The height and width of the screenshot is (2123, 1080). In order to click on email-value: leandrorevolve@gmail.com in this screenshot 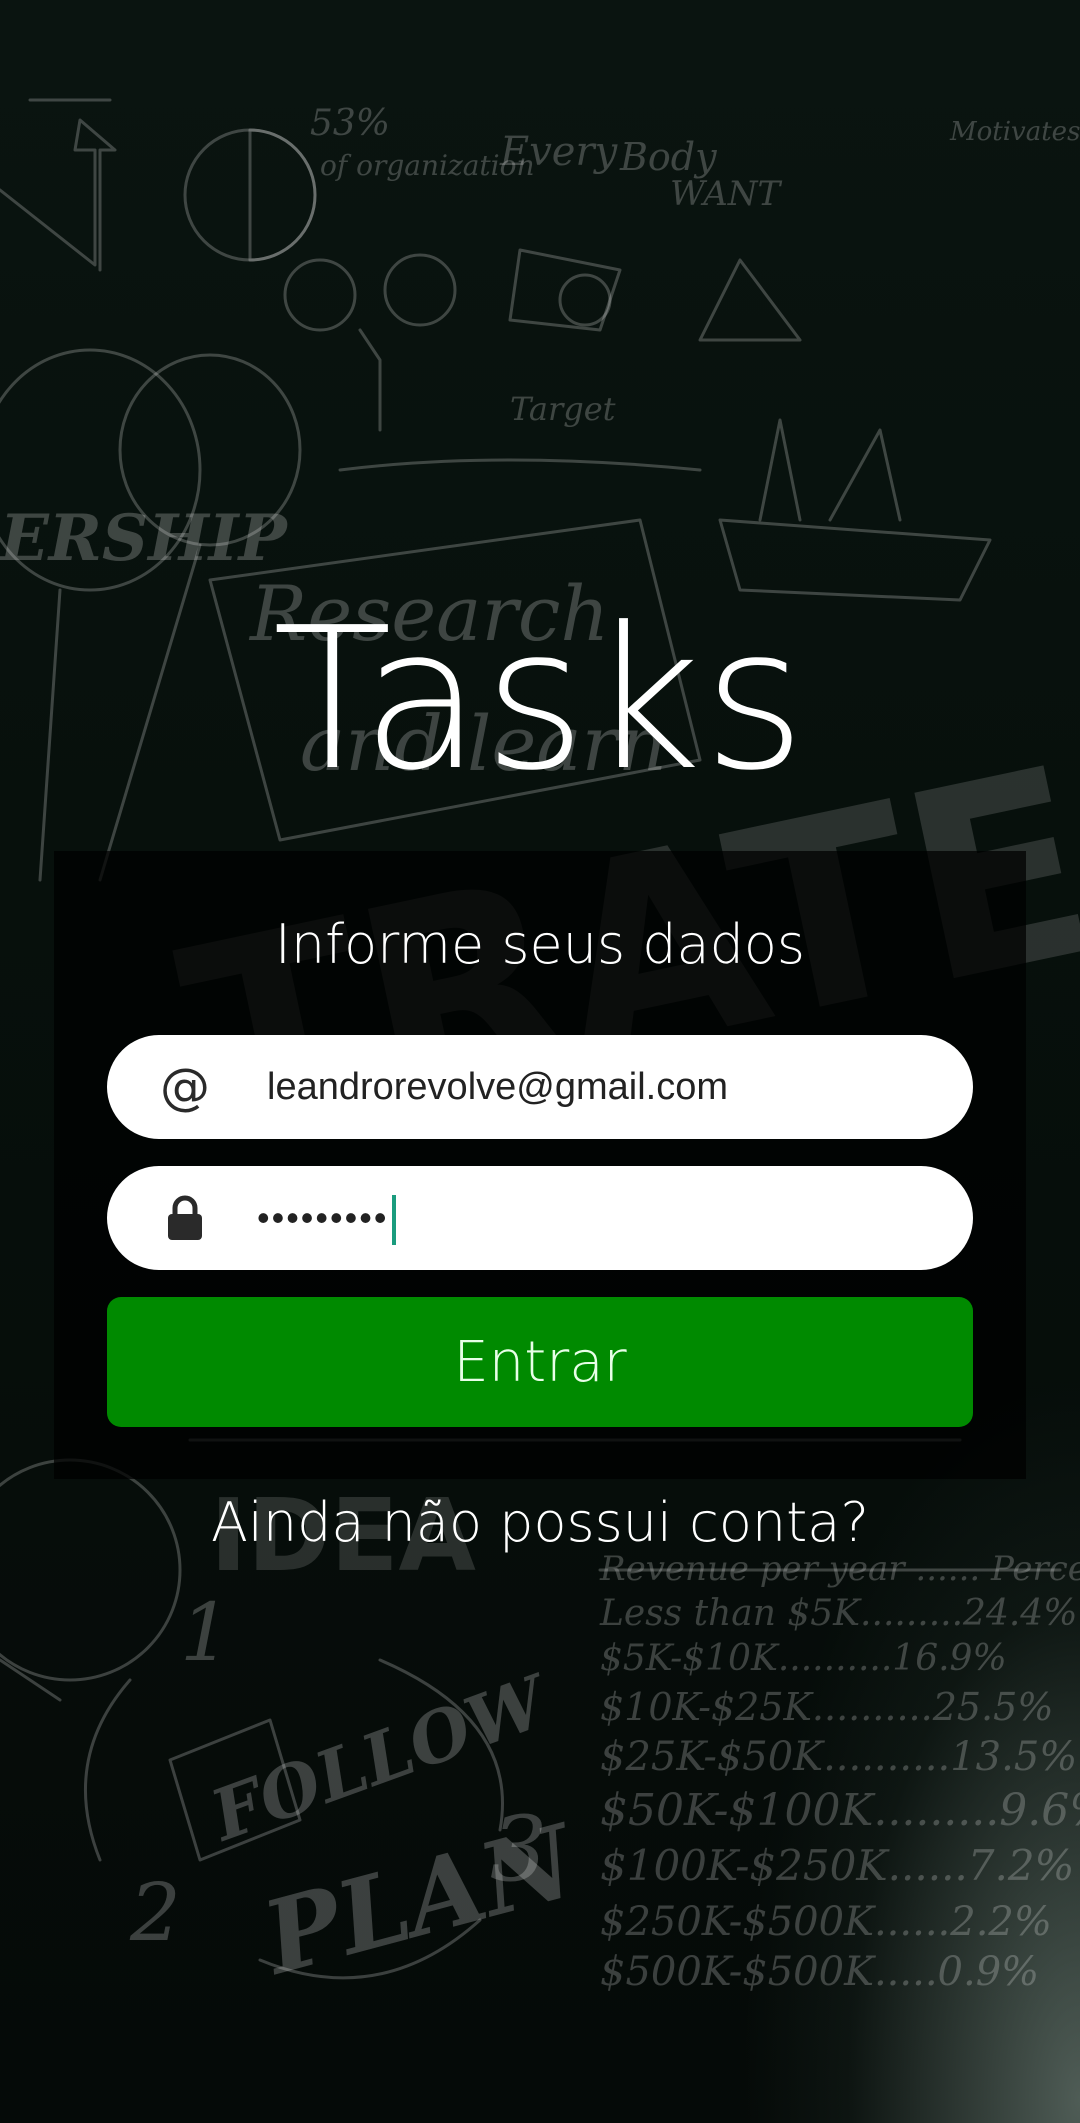, I will do `click(497, 1087)`.